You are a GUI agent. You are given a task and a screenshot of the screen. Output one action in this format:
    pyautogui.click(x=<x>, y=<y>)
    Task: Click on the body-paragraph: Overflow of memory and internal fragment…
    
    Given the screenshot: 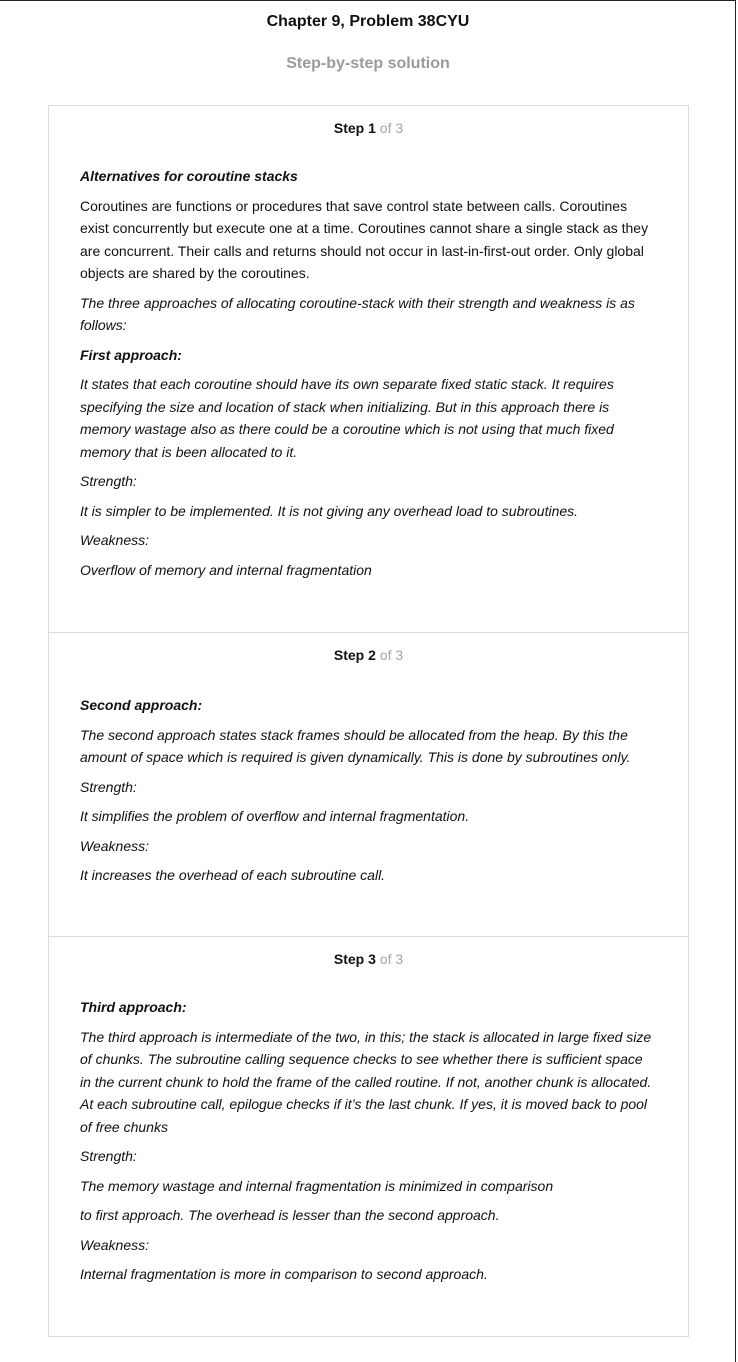 What is the action you would take?
    pyautogui.click(x=226, y=569)
    